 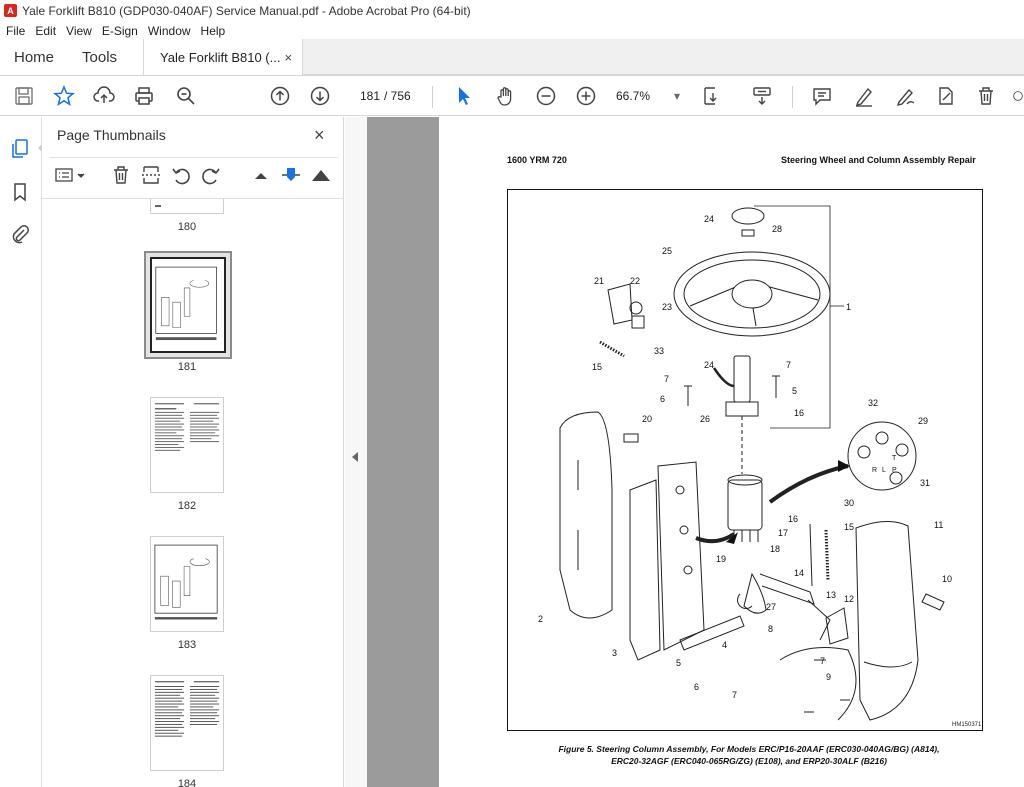 I want to click on callout-6: 6, so click(x=662, y=399).